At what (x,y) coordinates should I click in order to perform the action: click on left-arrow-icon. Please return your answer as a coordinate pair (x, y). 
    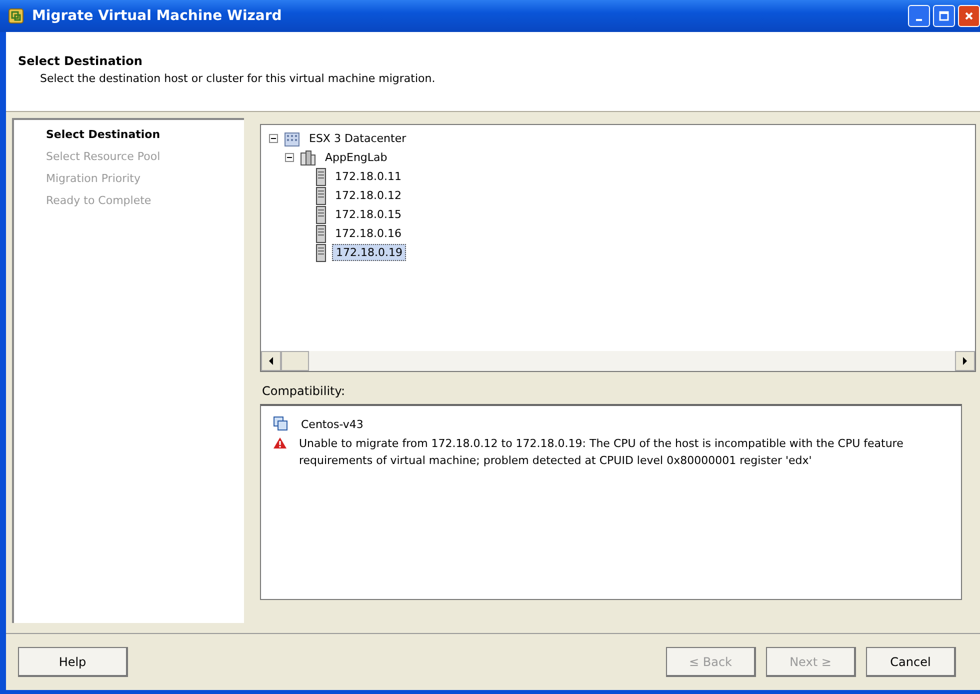
    Looking at the image, I should click on (271, 361).